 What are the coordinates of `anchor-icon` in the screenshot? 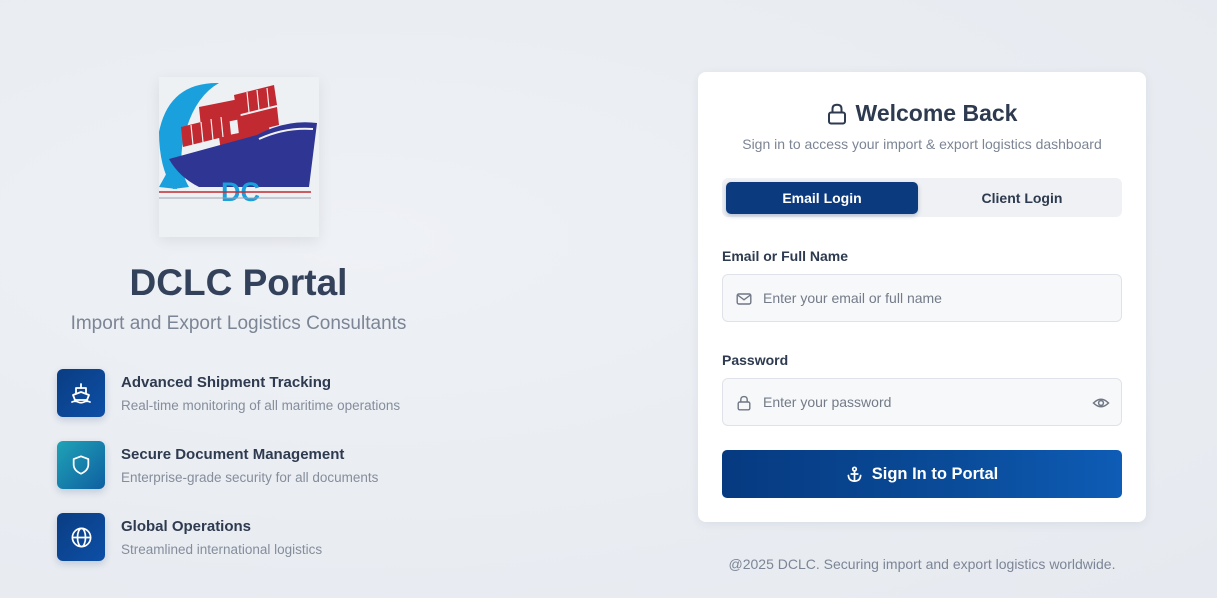 It's located at (854, 474).